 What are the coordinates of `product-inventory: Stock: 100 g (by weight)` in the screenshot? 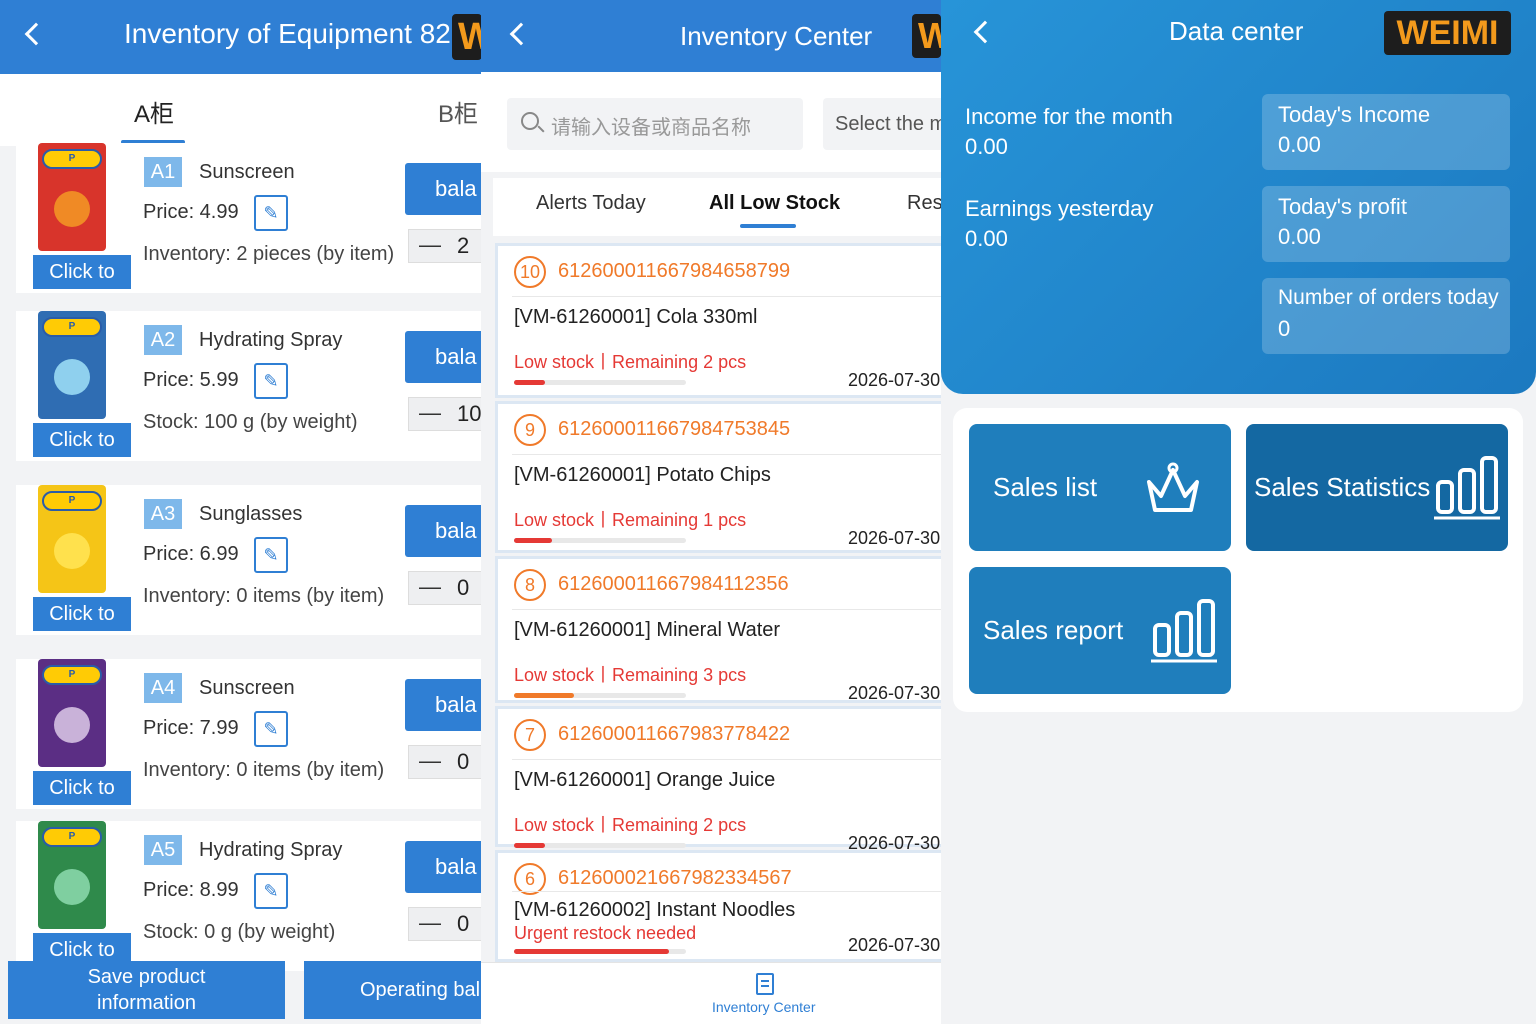 It's located at (250, 422).